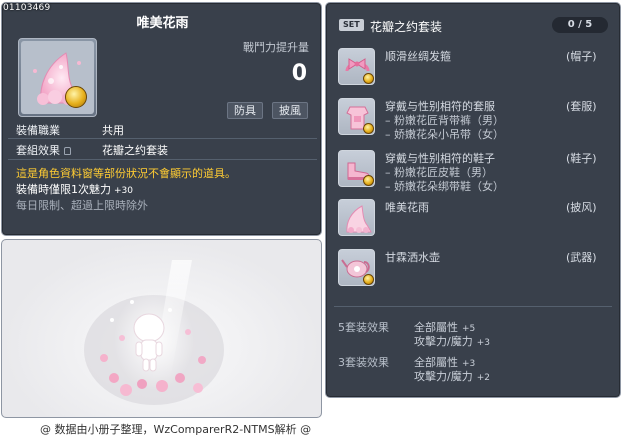 This screenshot has height=437, width=622. Describe the element at coordinates (580, 25) in the screenshot. I see `set-count: 0 / 5` at that location.